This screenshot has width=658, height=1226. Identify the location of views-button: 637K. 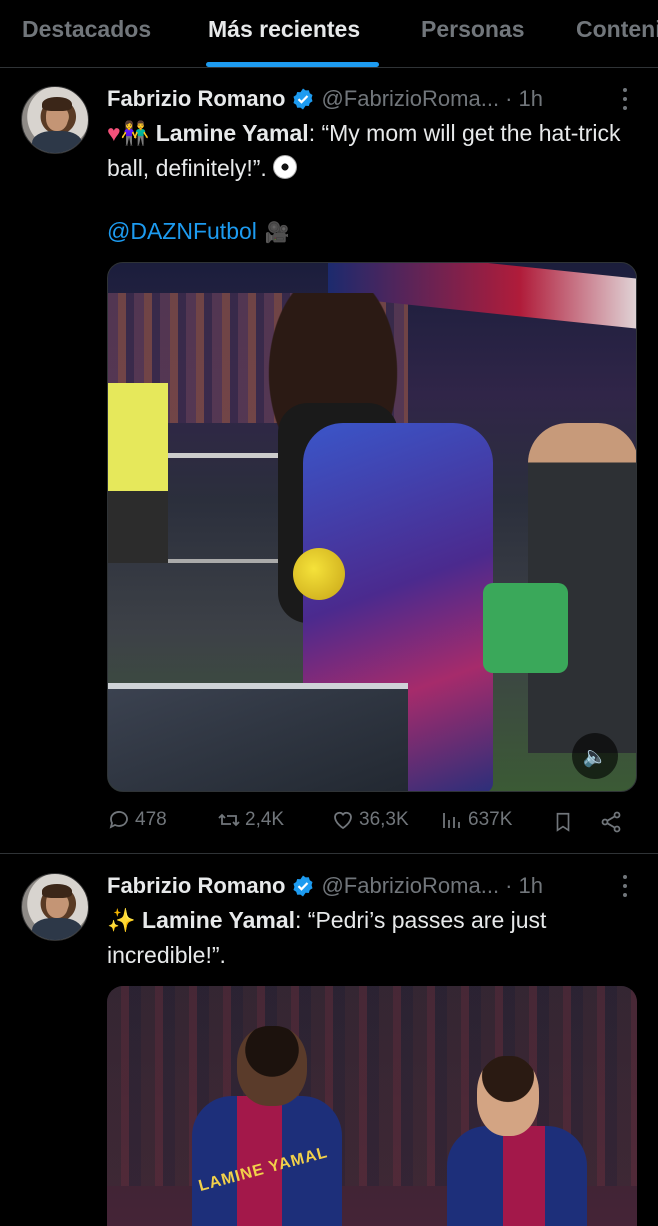
(476, 820).